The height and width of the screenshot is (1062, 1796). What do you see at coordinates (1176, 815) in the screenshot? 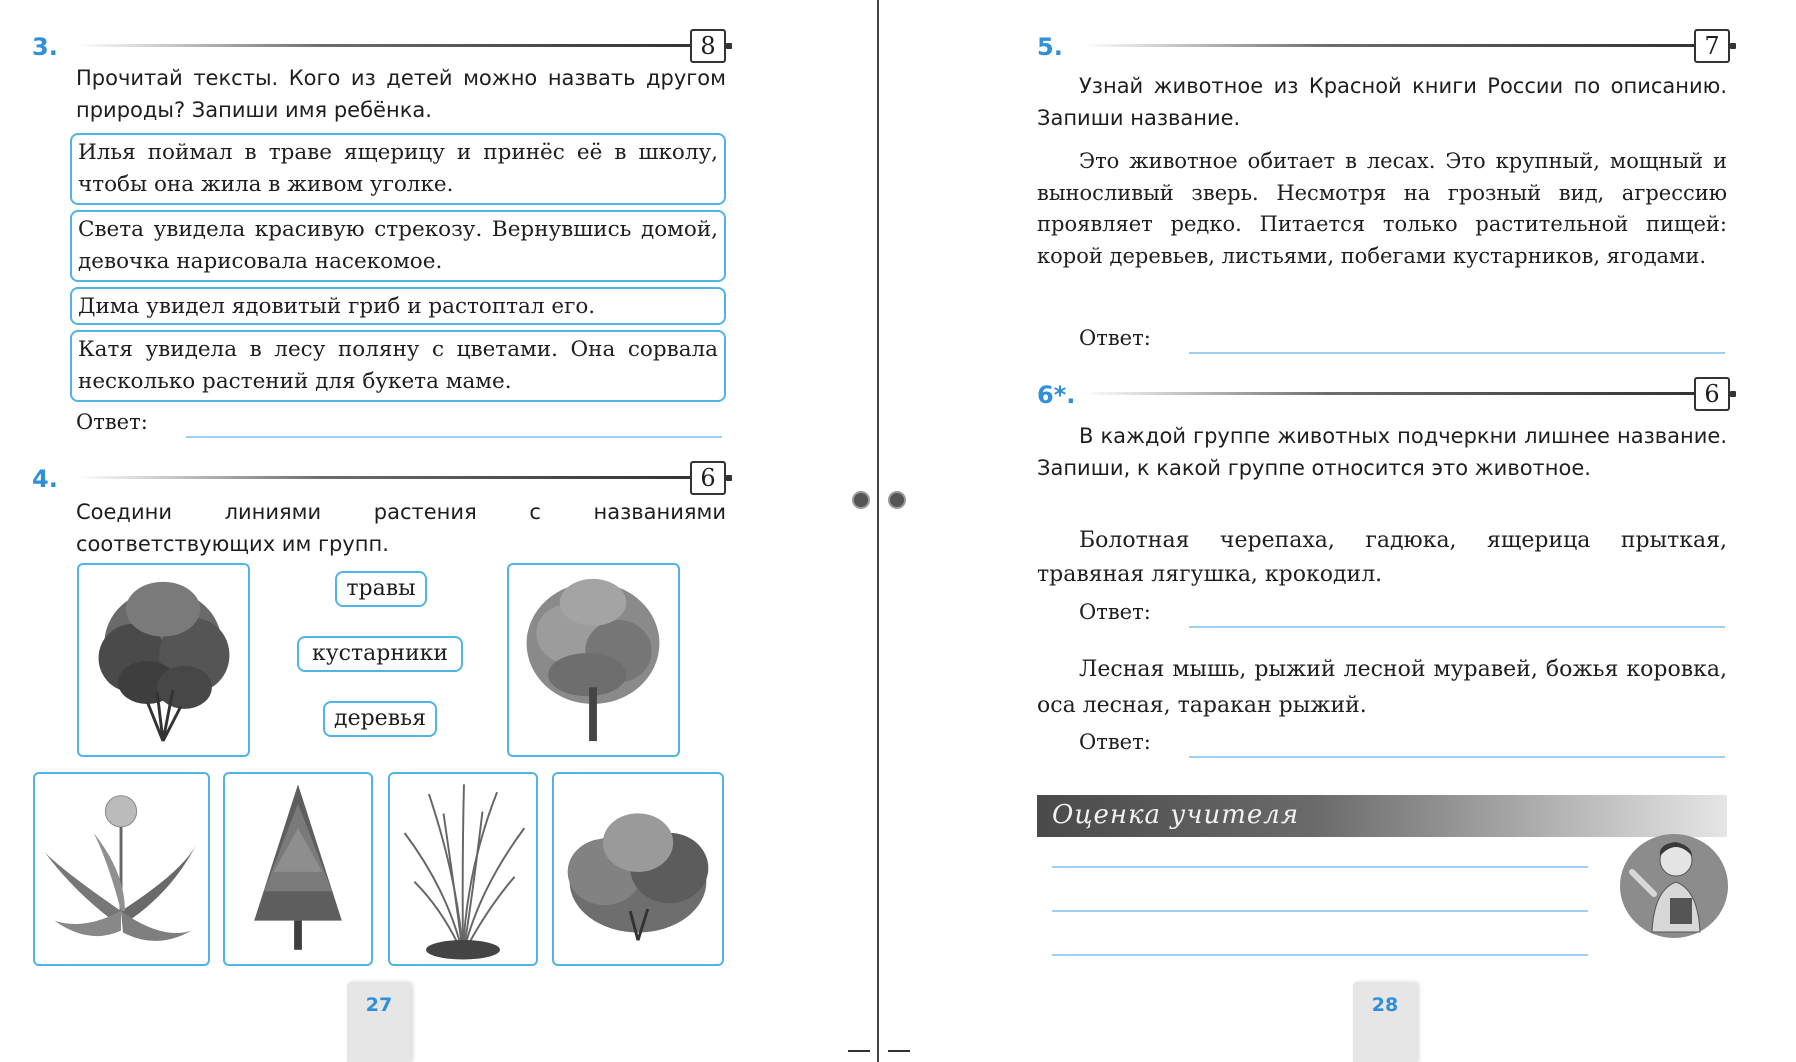
I see `teacher-grade-label: Оценка учителя` at bounding box center [1176, 815].